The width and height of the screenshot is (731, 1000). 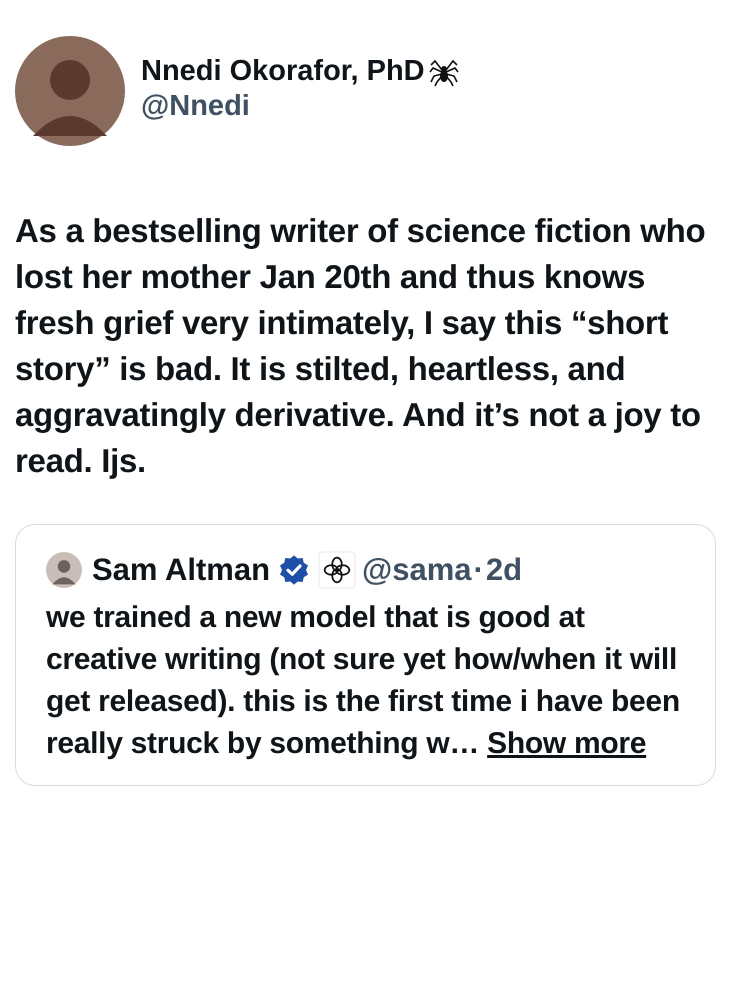 I want to click on author-name: Nnedi Okorafor, PhD, so click(x=283, y=71).